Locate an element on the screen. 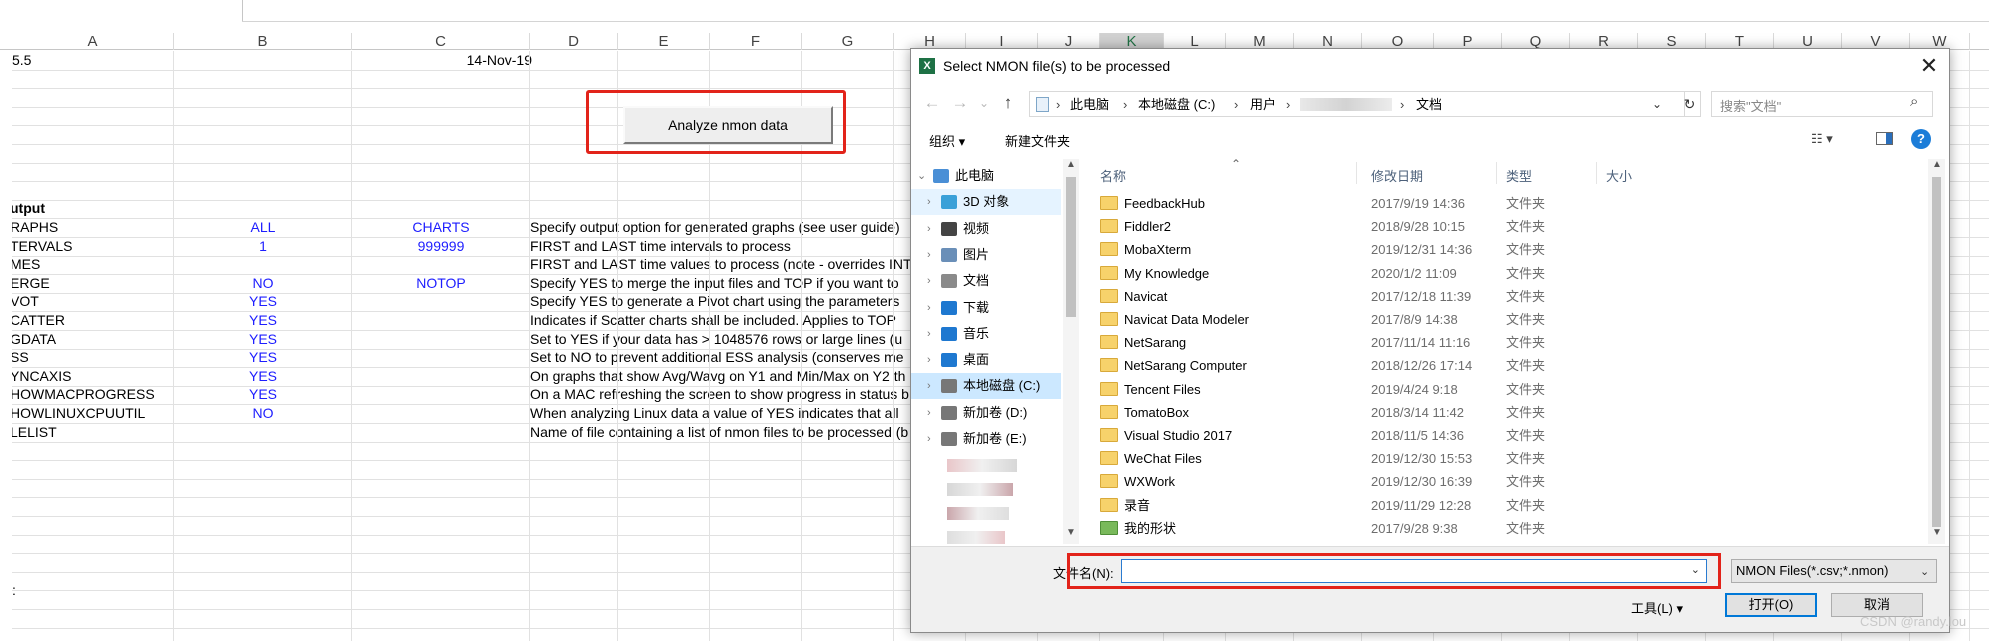  cell-param-name: TERVALS is located at coordinates (91, 246).